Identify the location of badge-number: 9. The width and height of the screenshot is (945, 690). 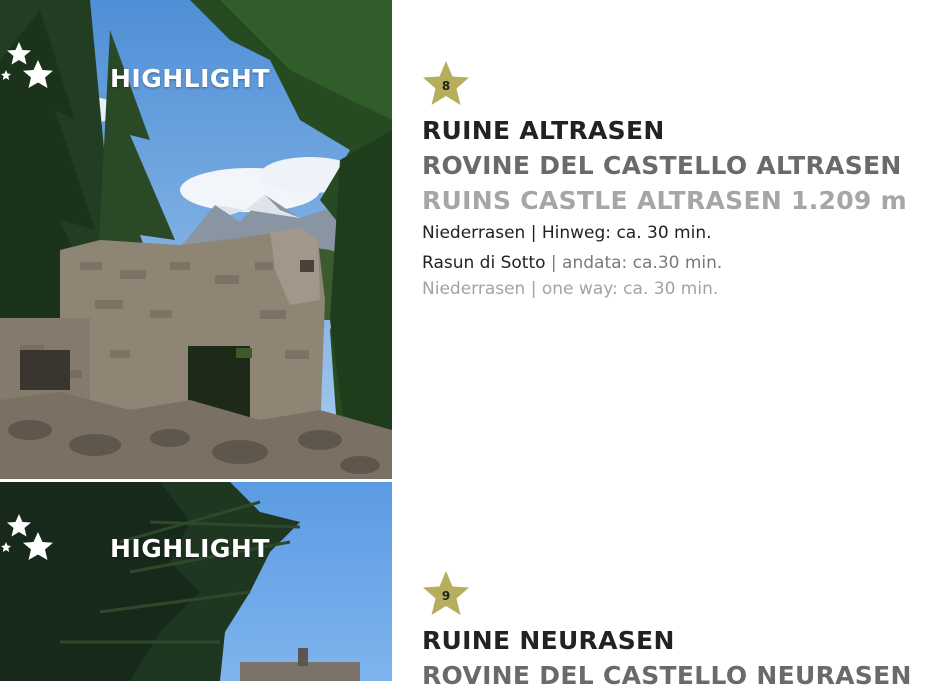
(446, 596).